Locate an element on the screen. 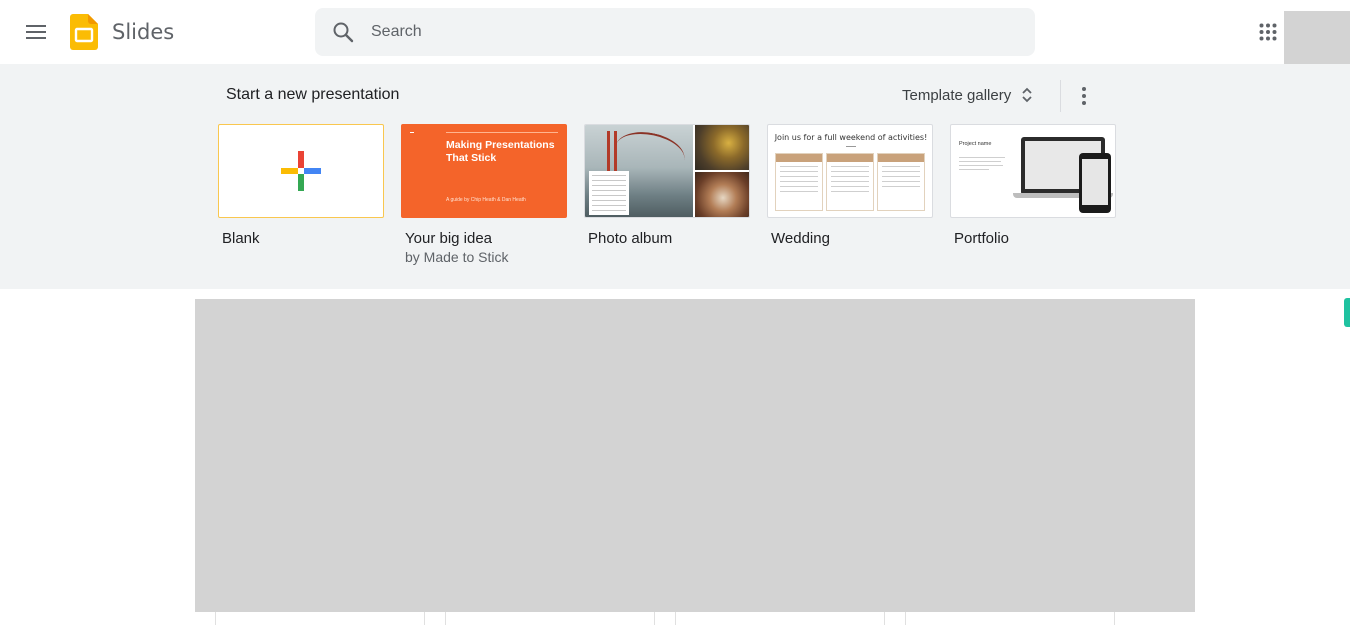 Image resolution: width=1366 pixels, height=625 pixels. search-bar is located at coordinates (675, 32).